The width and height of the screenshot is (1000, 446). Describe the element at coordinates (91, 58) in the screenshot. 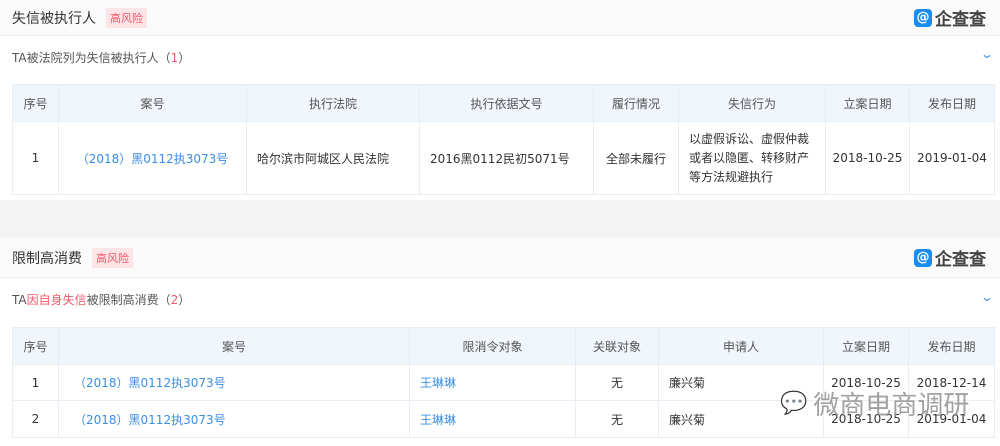

I see `subtitle-text: TA被法院列为失信被执行人（` at that location.